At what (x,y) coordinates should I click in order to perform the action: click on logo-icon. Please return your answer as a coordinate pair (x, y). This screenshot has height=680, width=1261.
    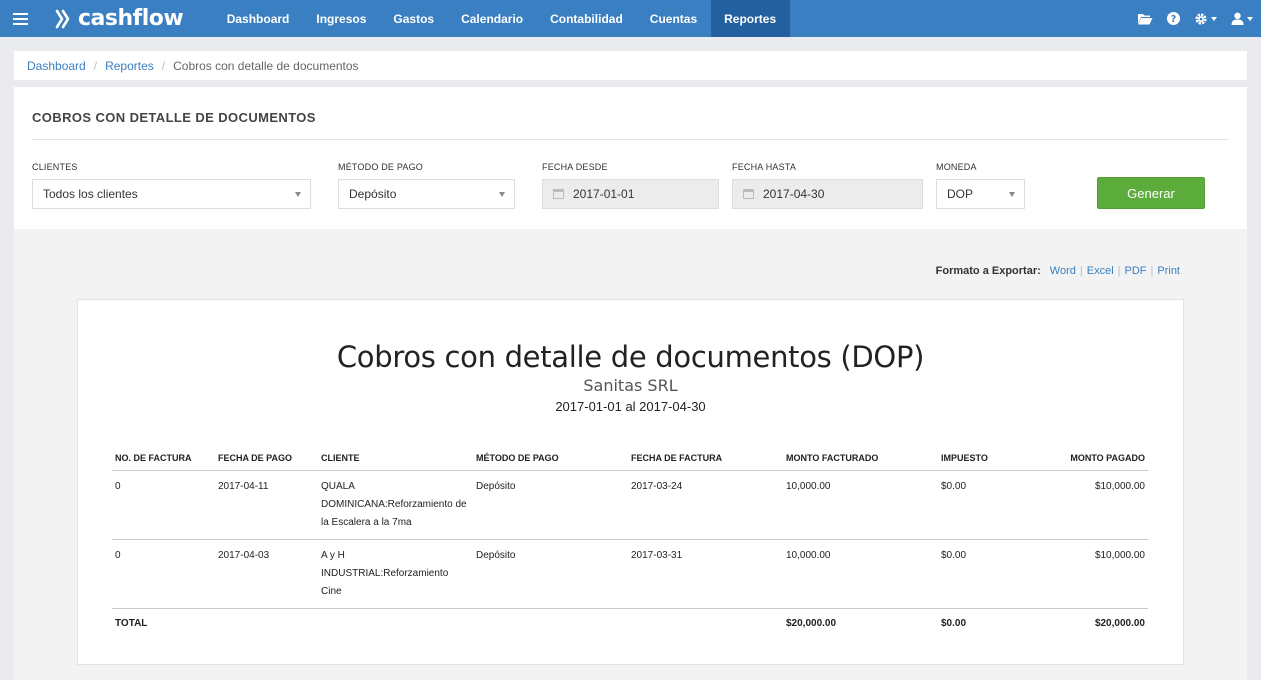
    Looking at the image, I should click on (62, 18).